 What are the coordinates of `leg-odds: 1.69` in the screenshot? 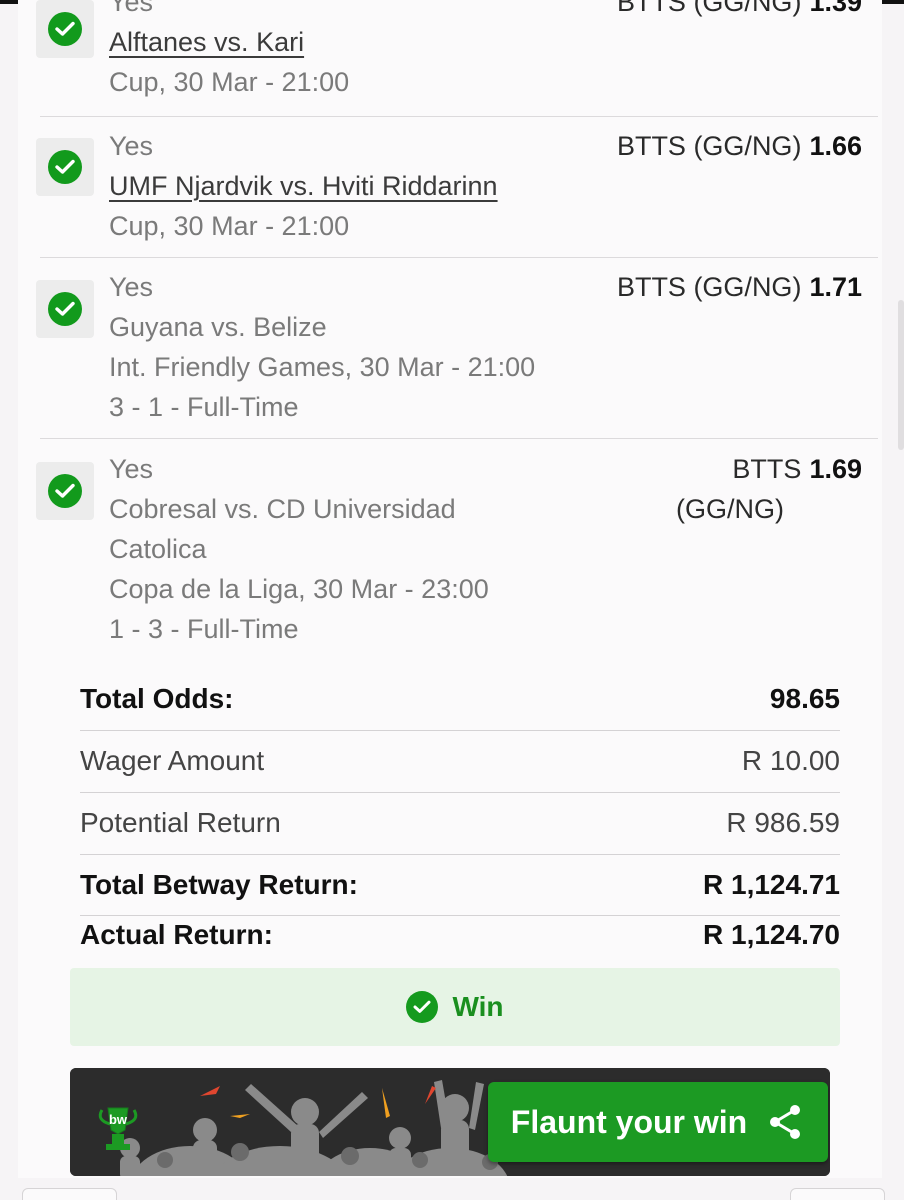 It's located at (835, 469).